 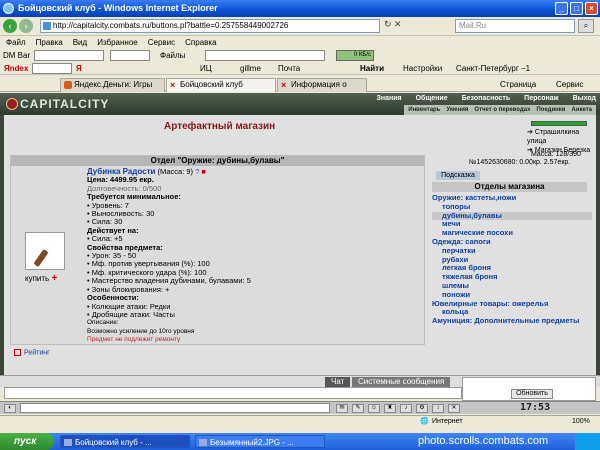 I want to click on item-mass: (Масса: 9), so click(x=175, y=171).